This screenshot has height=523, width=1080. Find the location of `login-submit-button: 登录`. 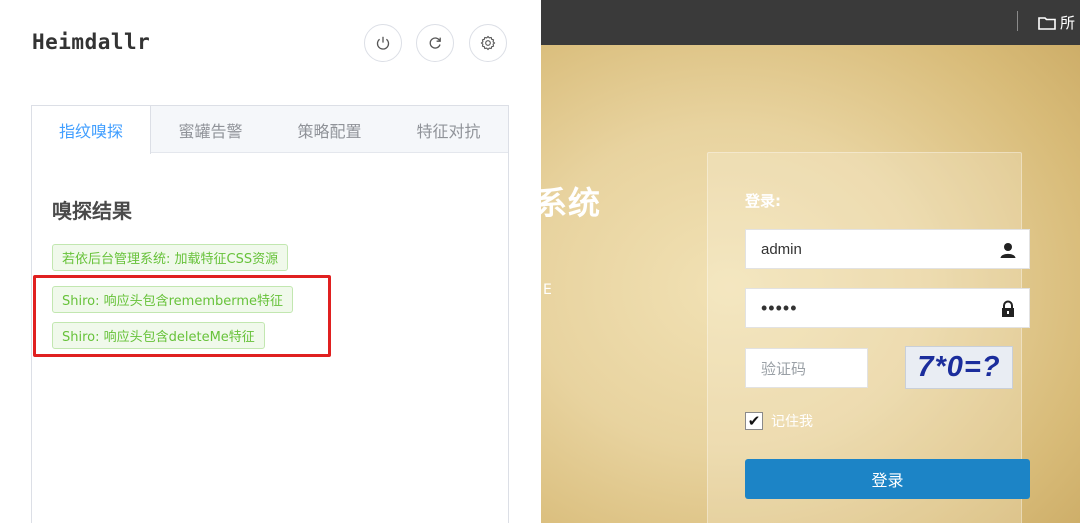

login-submit-button: 登录 is located at coordinates (887, 479).